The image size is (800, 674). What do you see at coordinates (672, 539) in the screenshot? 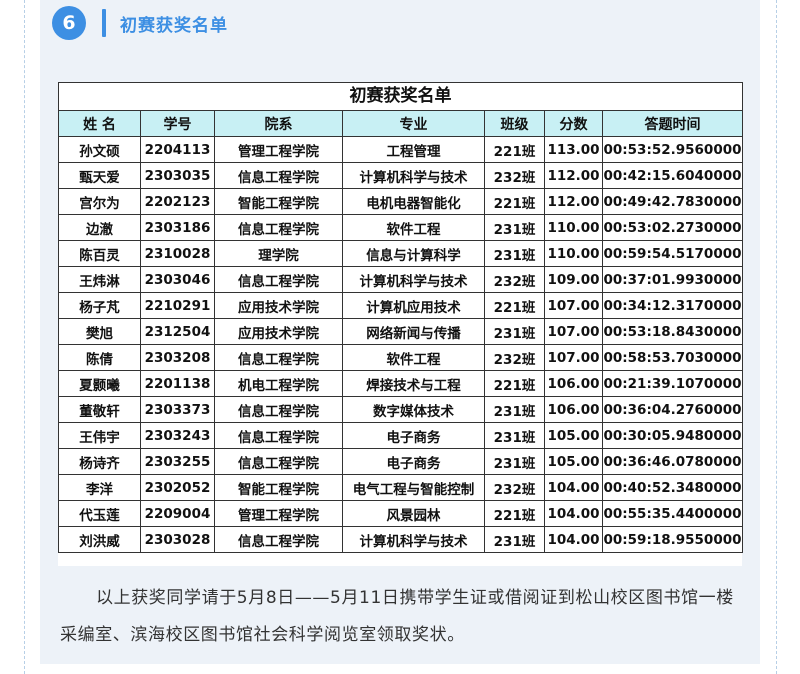
I see `cell-col-answer-time: 00:59:18.9550000` at bounding box center [672, 539].